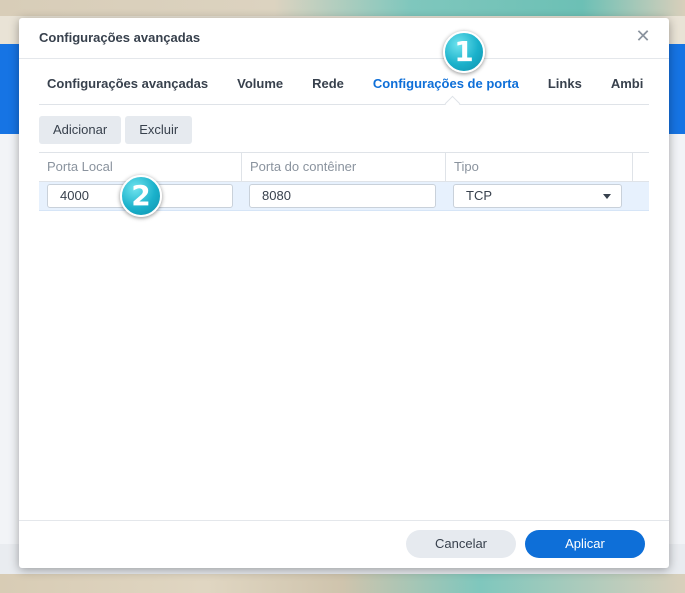  Describe the element at coordinates (344, 520) in the screenshot. I see `footer-divider` at that location.